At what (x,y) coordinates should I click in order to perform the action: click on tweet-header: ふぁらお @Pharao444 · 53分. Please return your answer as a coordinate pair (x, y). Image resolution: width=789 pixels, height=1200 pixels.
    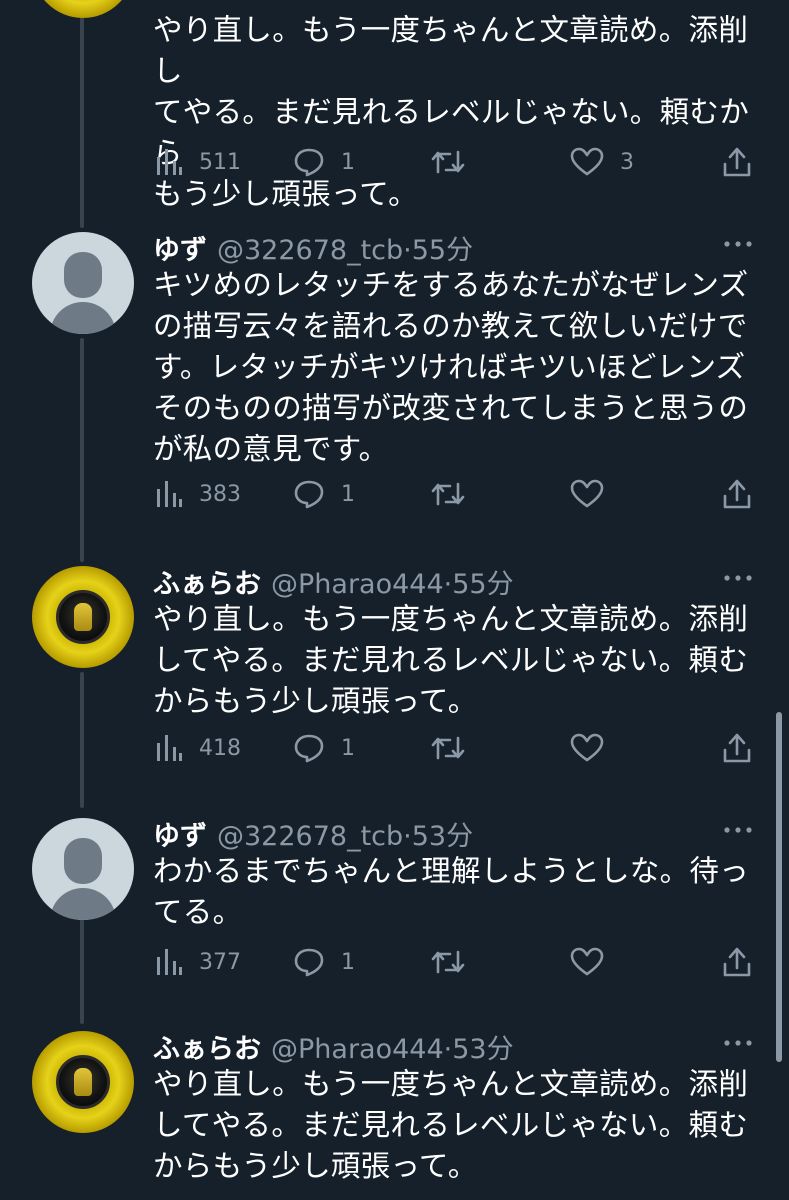
    Looking at the image, I should click on (333, 1046).